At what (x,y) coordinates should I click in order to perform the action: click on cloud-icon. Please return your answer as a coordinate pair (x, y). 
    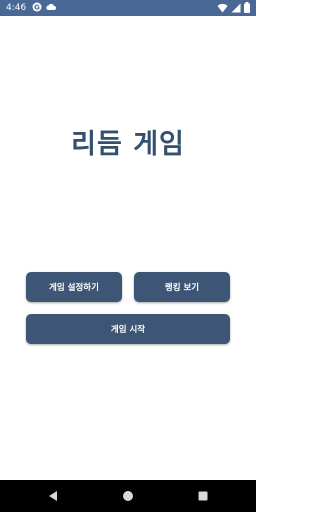
    Looking at the image, I should click on (50, 7).